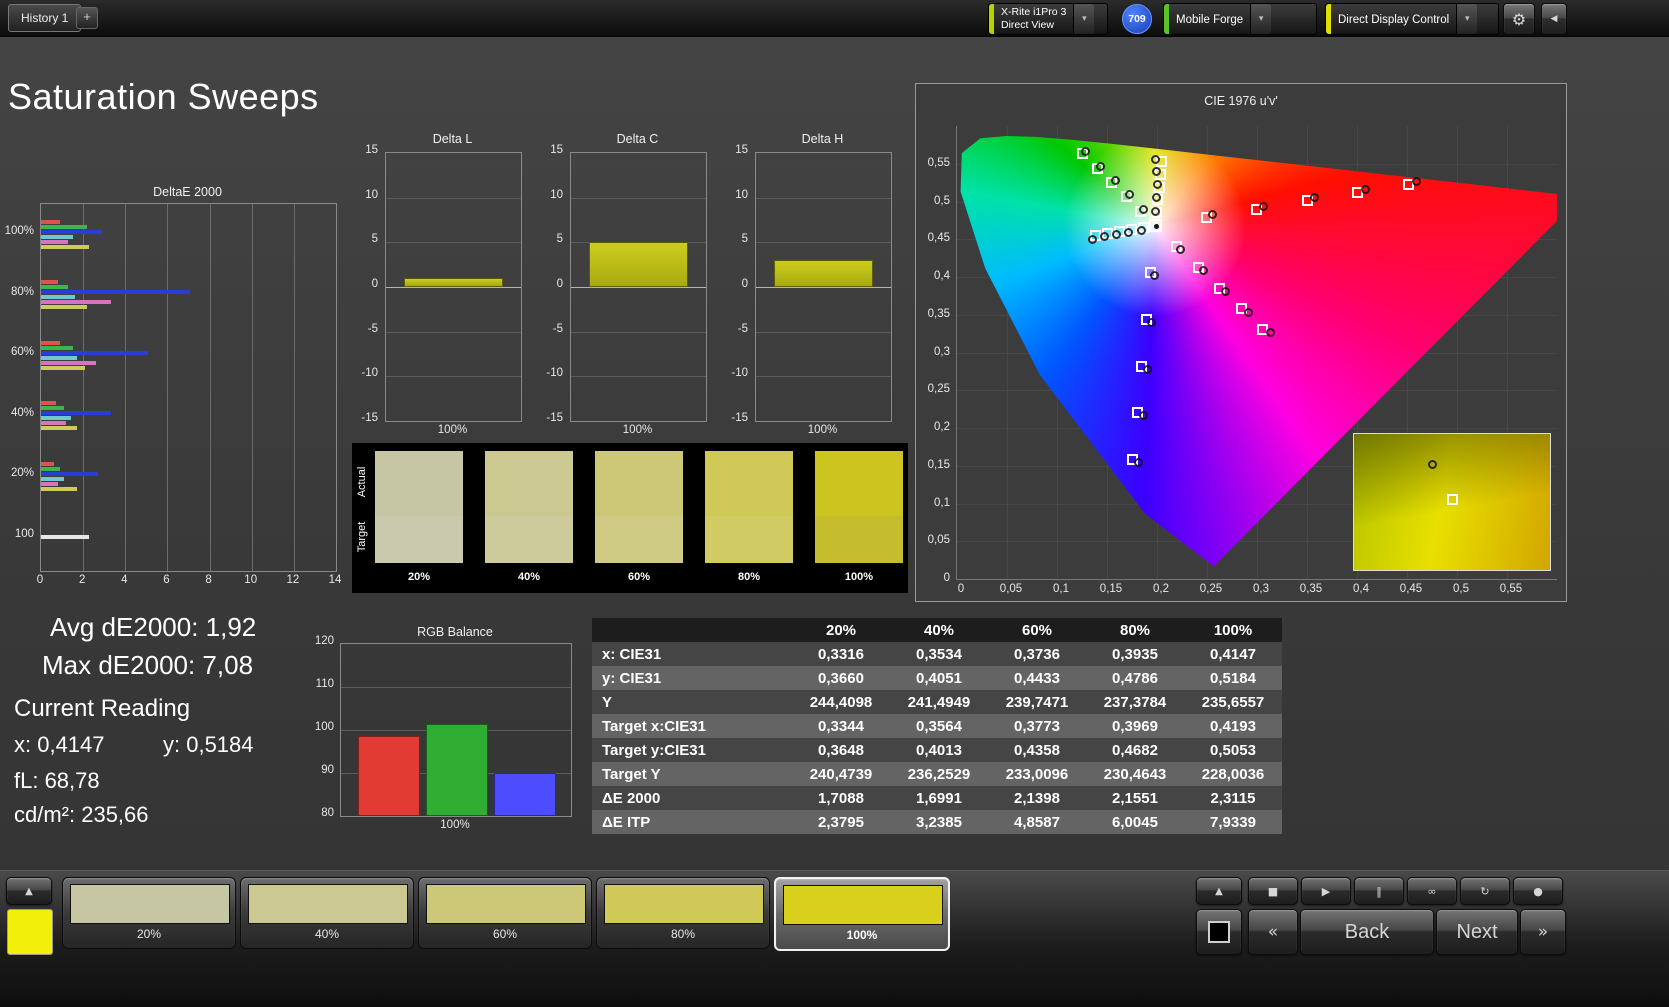 This screenshot has width=1669, height=1007. I want to click on chart-title: Delta H, so click(822, 139).